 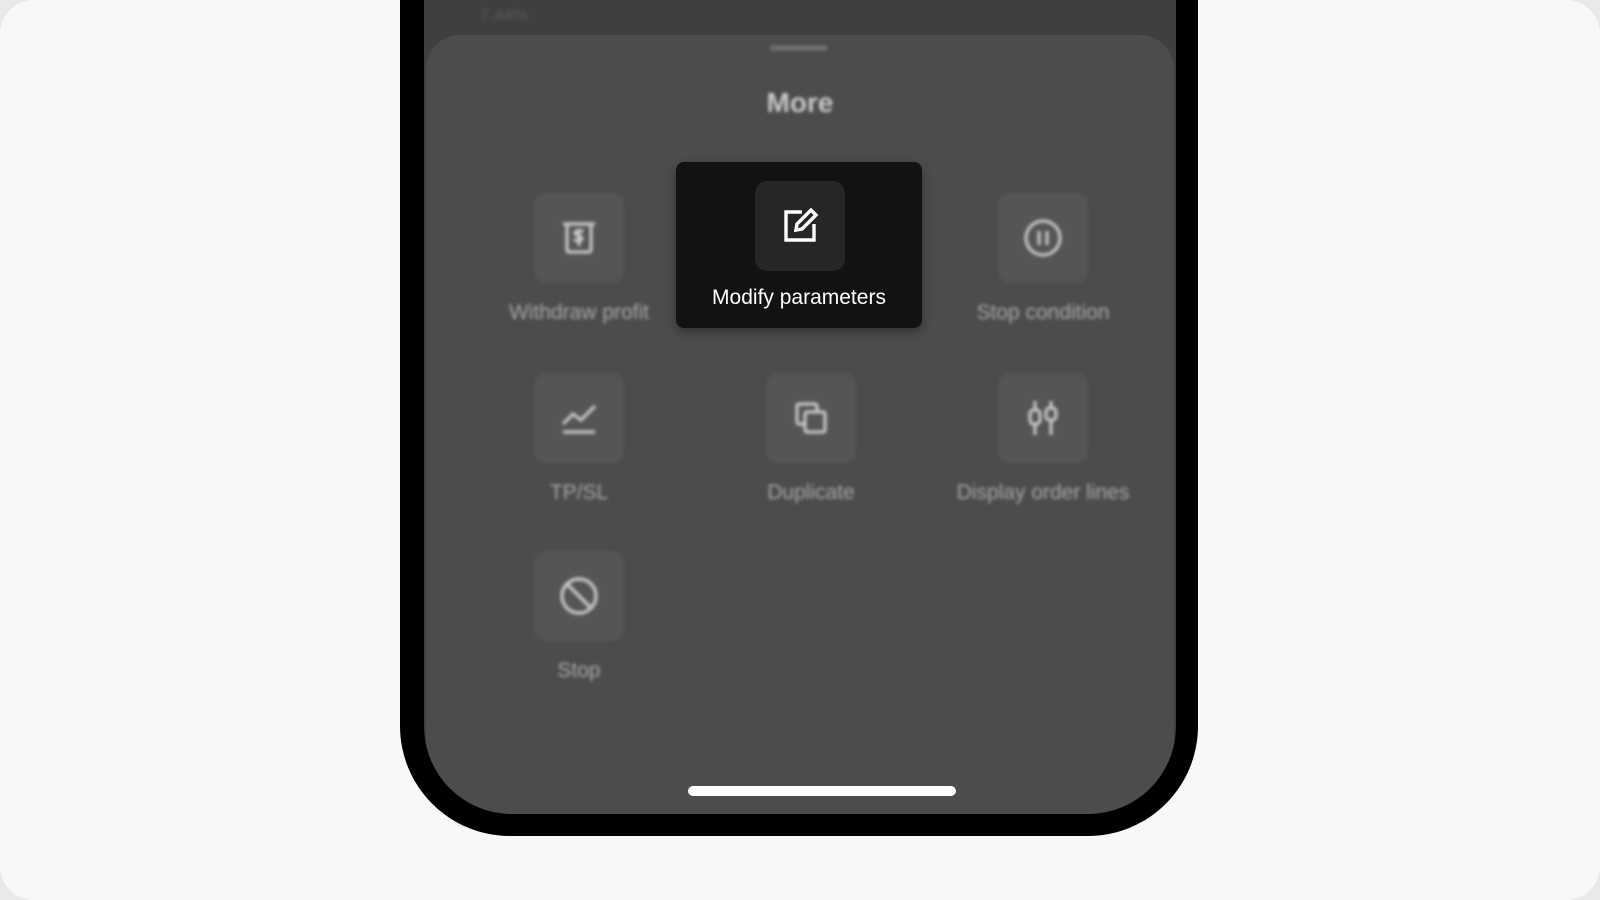 I want to click on sheet-drag-handle, so click(x=799, y=48).